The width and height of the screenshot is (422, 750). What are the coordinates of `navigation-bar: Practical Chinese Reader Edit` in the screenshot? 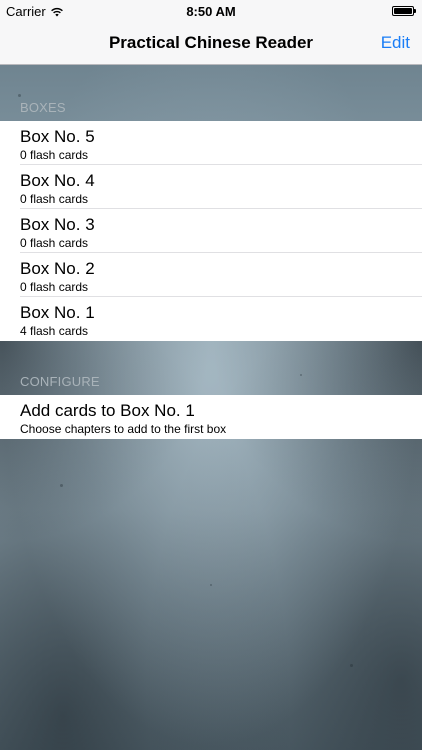 It's located at (211, 43).